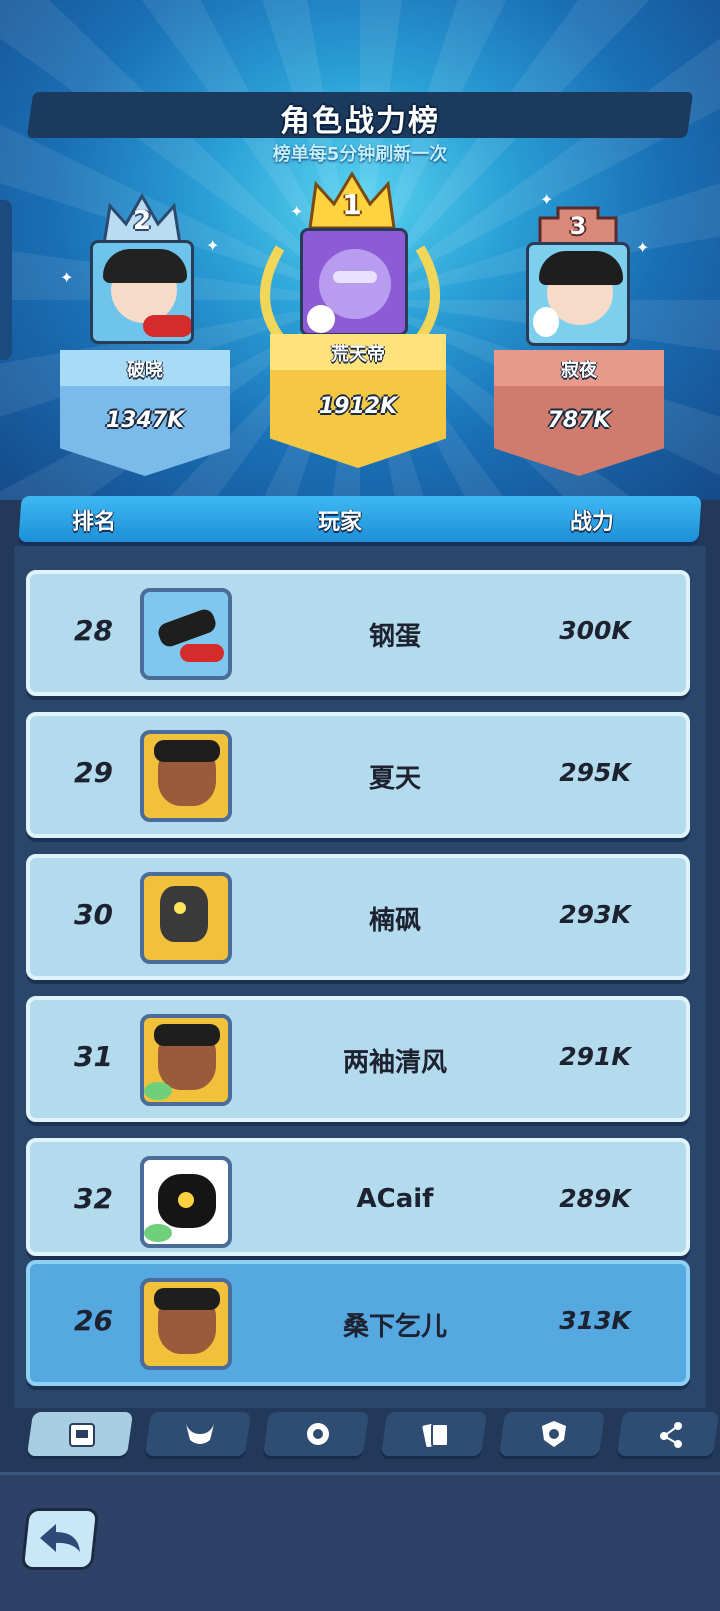 This screenshot has width=720, height=1611. Describe the element at coordinates (142, 221) in the screenshot. I see `rank-badge: 2` at that location.